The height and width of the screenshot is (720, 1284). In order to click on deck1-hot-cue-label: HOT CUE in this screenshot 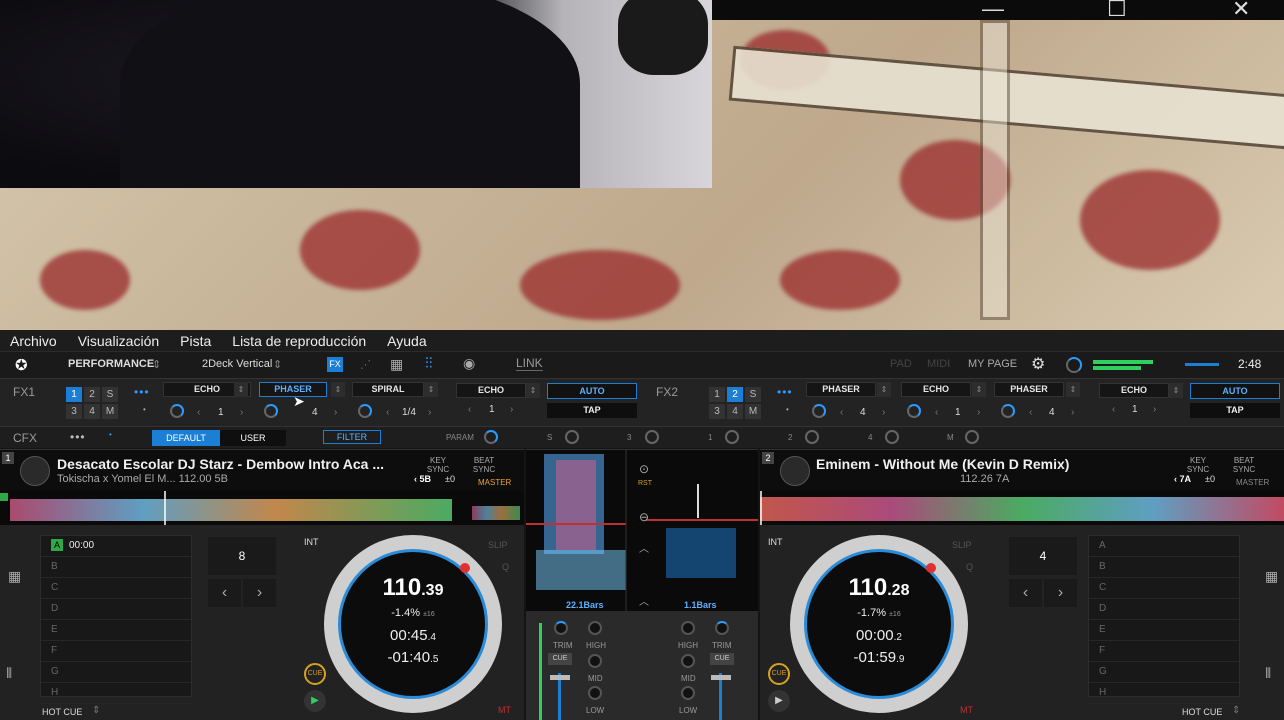, I will do `click(62, 712)`.